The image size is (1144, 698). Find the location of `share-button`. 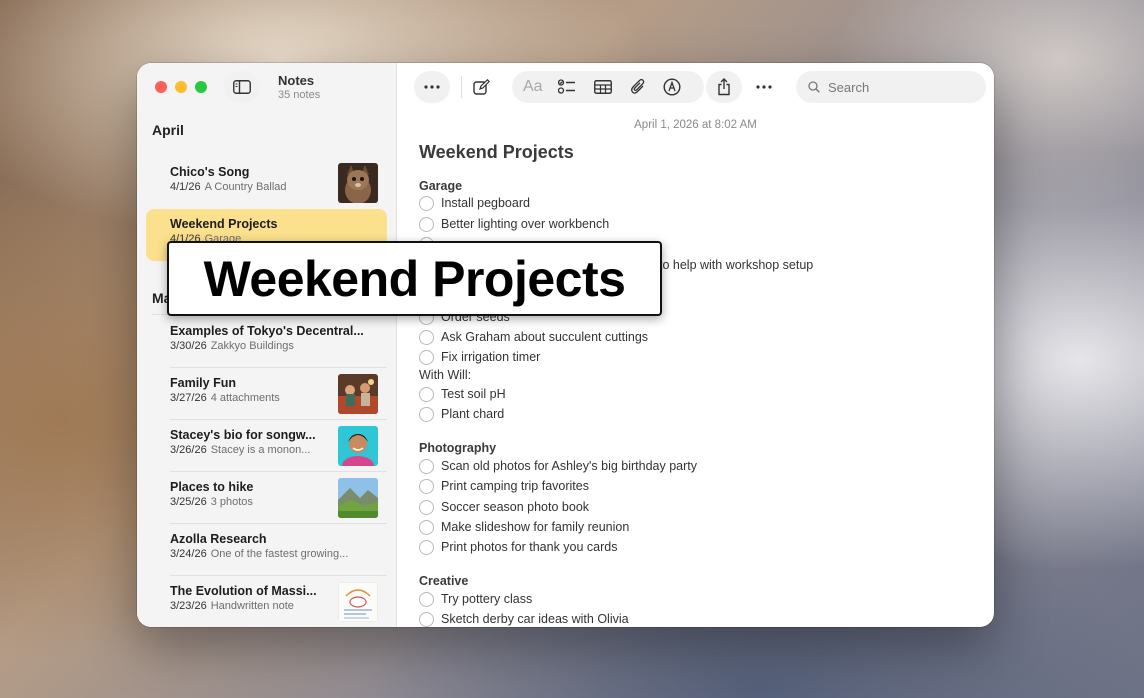

share-button is located at coordinates (724, 87).